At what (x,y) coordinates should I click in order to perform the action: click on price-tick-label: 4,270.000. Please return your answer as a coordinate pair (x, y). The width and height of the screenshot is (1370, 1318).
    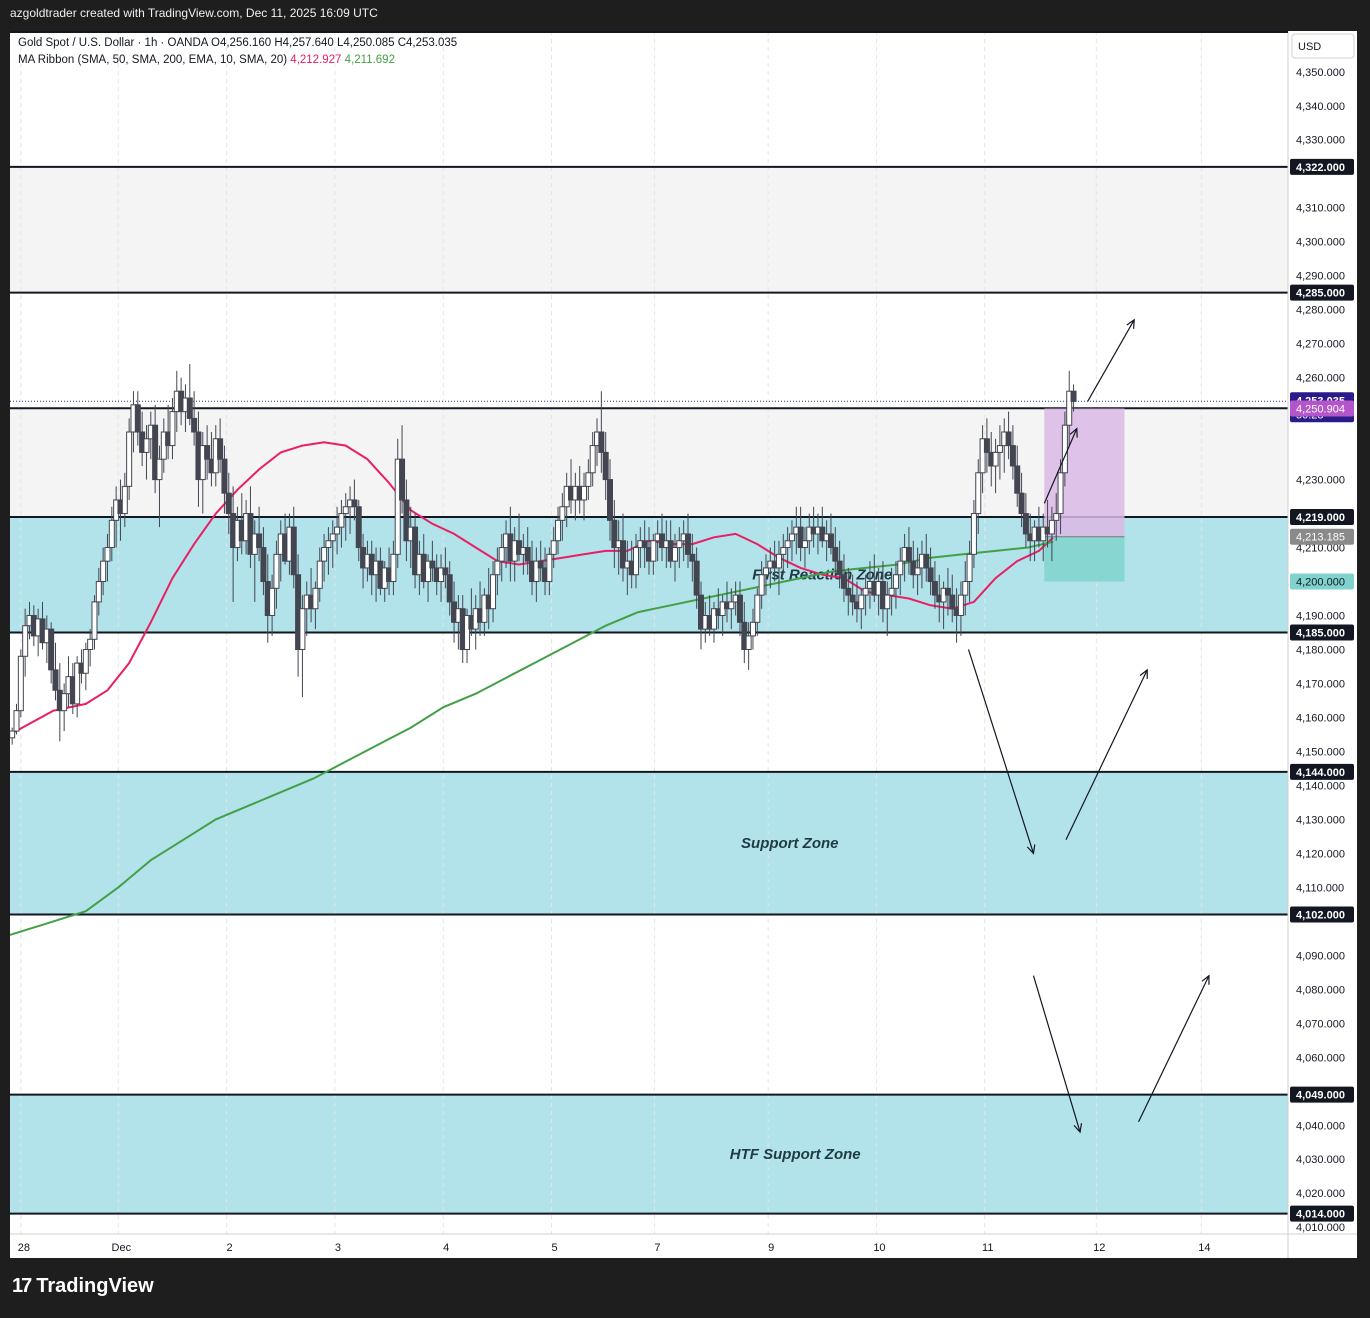
    Looking at the image, I should click on (1320, 345).